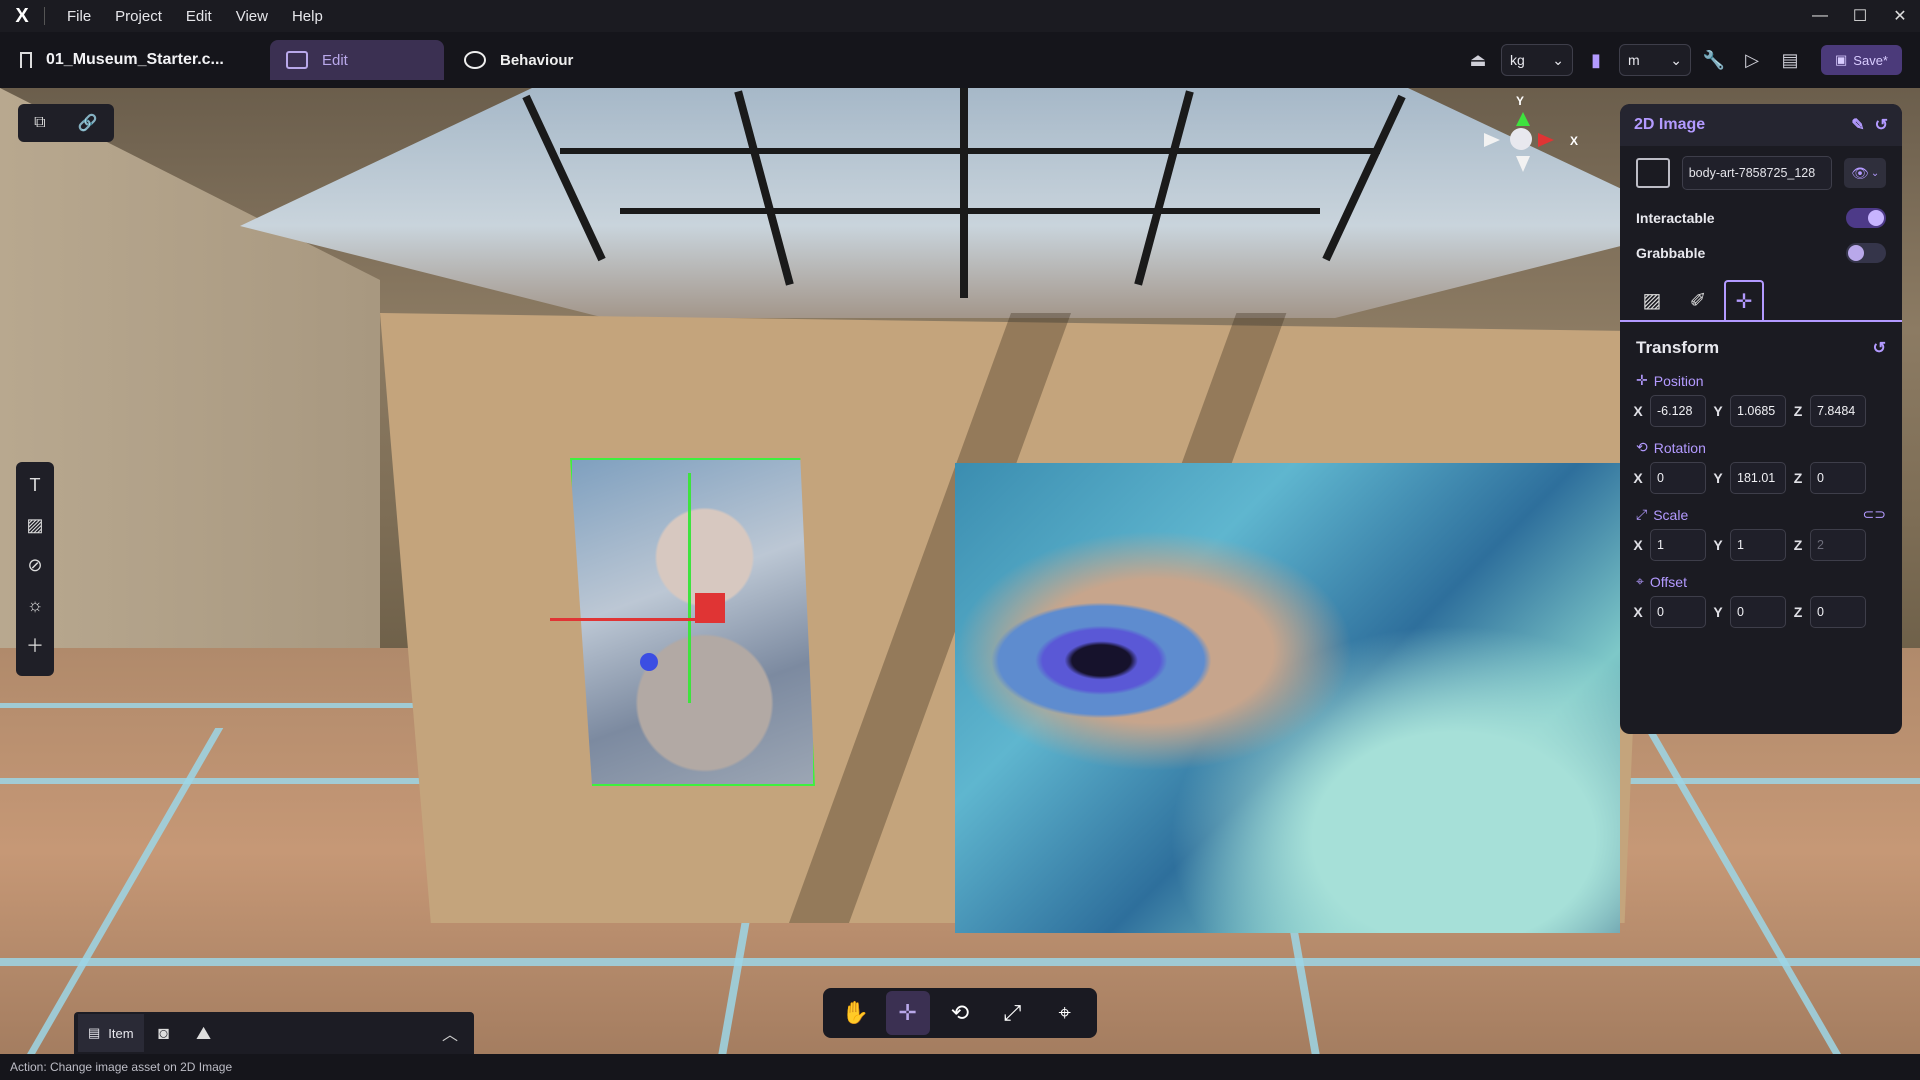 The height and width of the screenshot is (1080, 1920). I want to click on save-button: ▣ Save*, so click(1861, 60).